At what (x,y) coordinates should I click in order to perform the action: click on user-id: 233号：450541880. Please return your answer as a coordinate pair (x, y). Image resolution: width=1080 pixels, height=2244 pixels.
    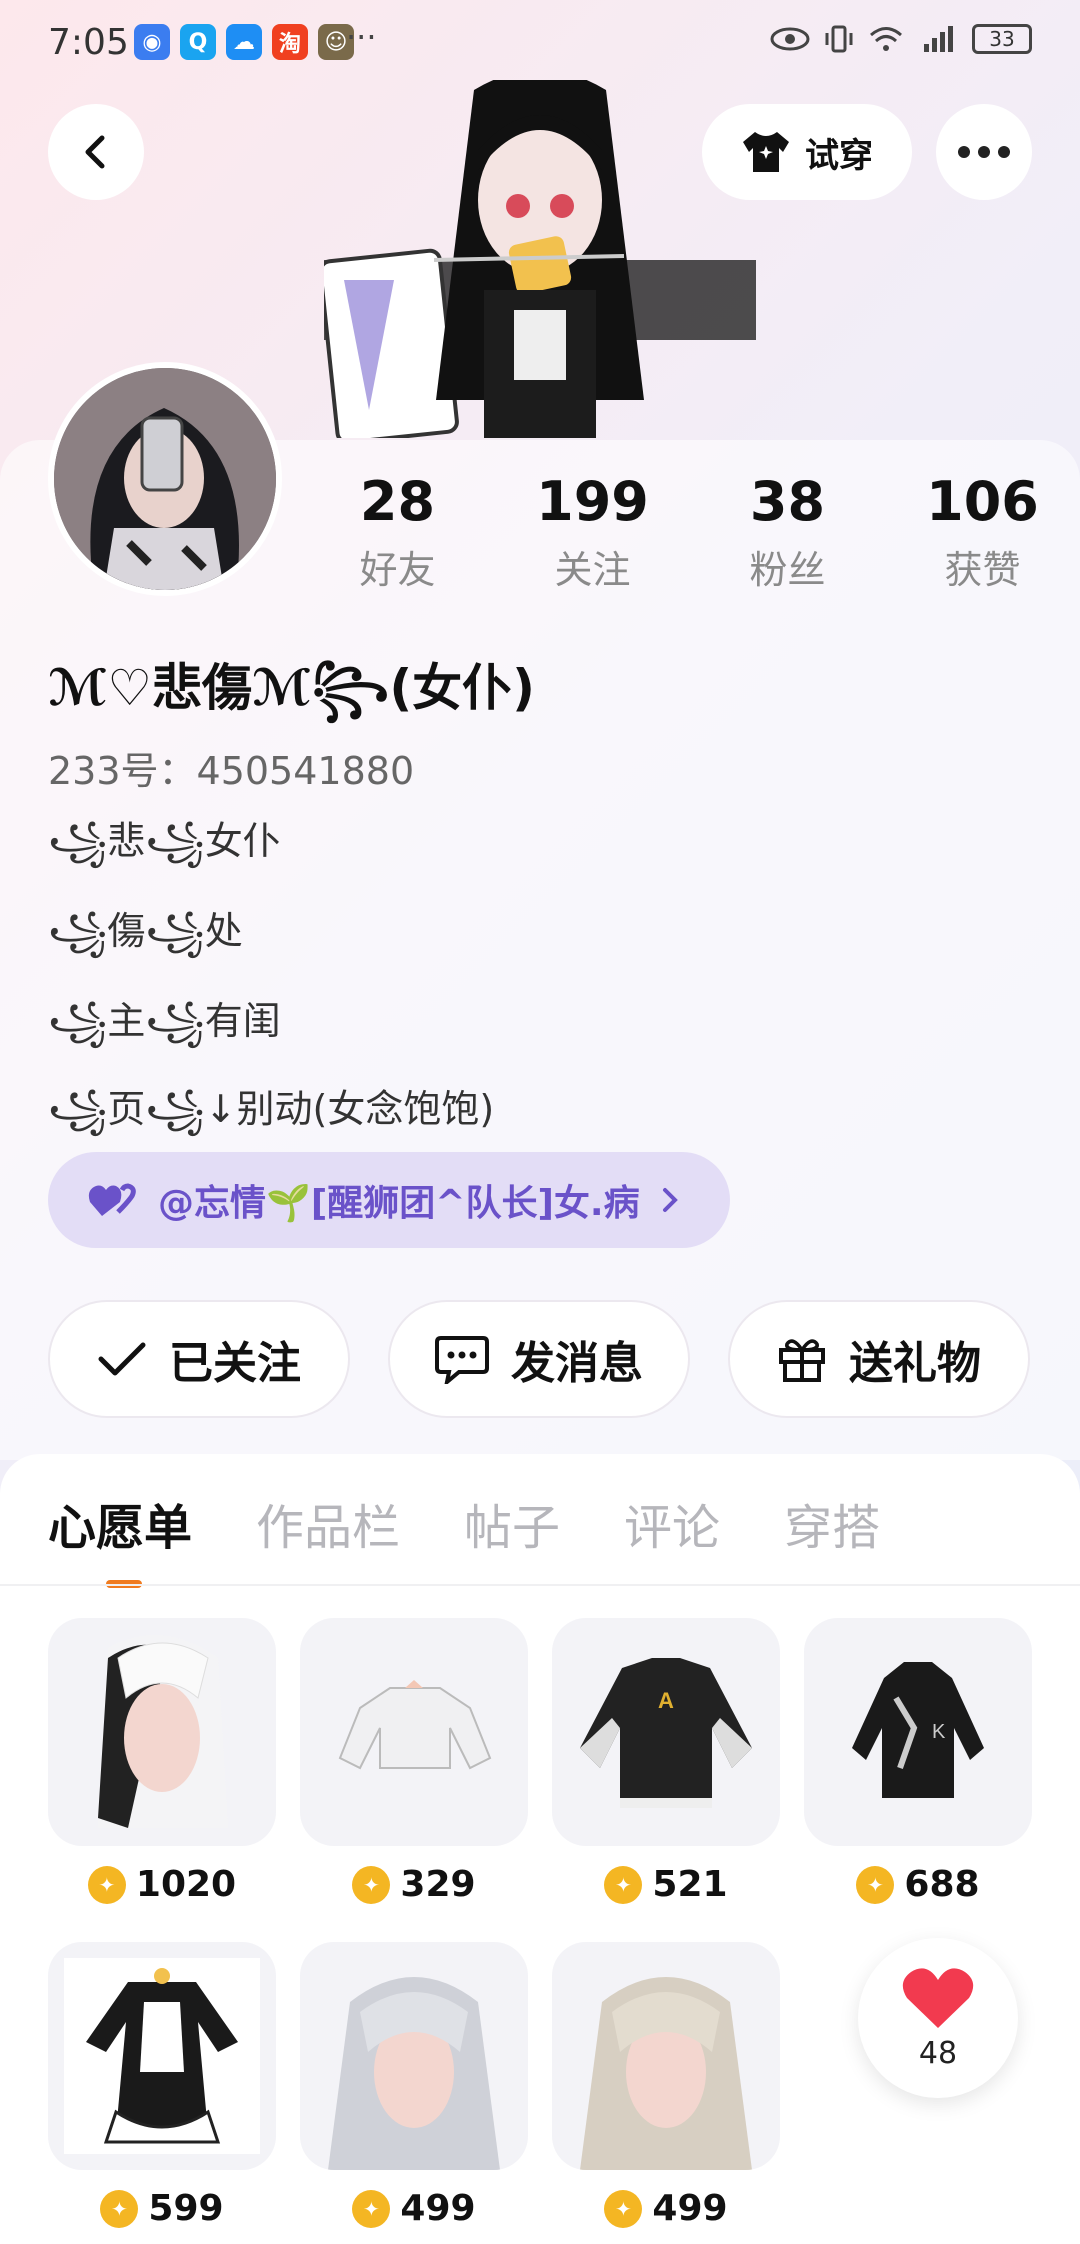
    Looking at the image, I should click on (231, 767).